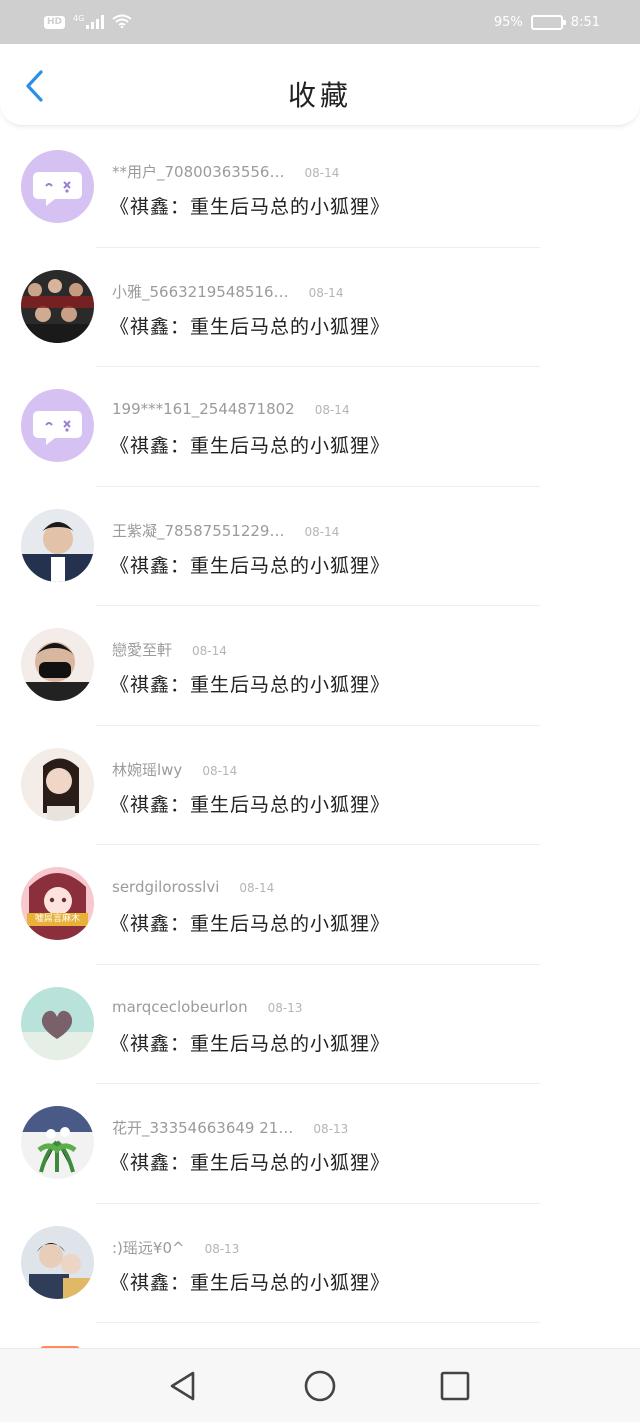 The height and width of the screenshot is (1422, 640). I want to click on favorite-list-item: :)瑶远¥0^ 08-13 《祺鑫：重生后马总的小狐狸》, so click(320, 1263).